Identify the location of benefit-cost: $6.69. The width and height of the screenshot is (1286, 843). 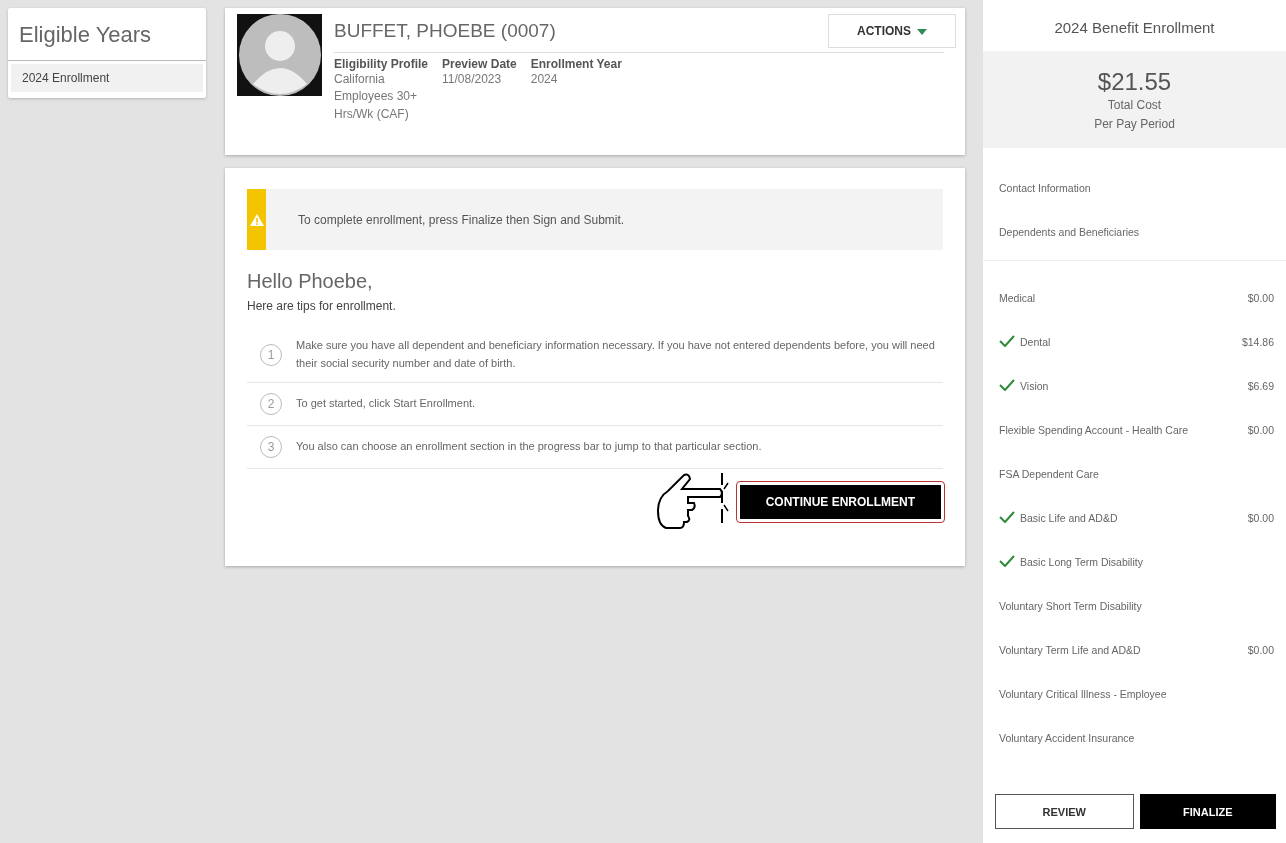
(1260, 386).